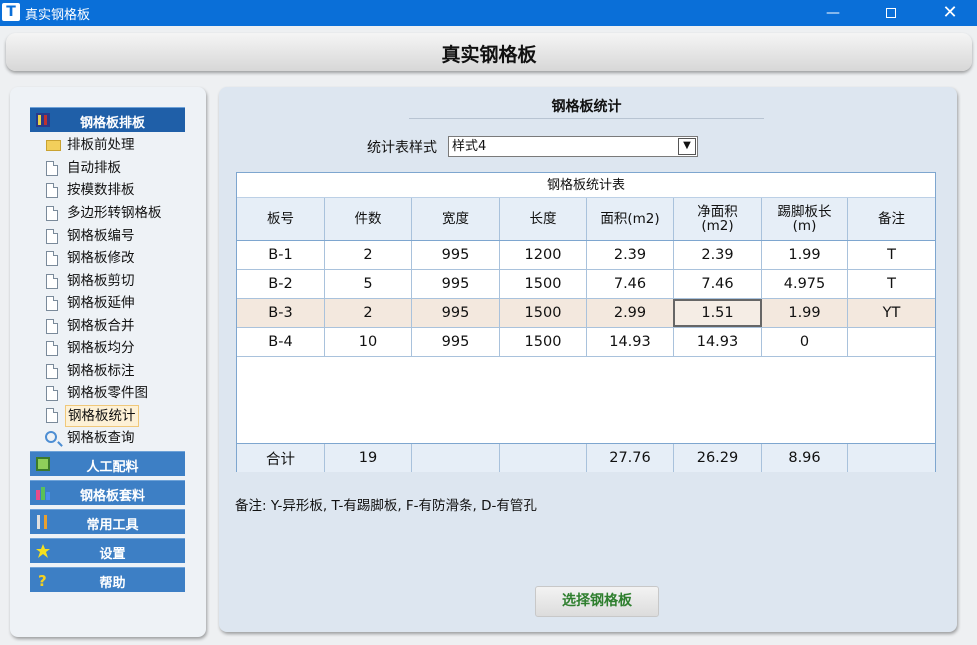  Describe the element at coordinates (101, 348) in the screenshot. I see `sidebar-item-label: 钢格板均分` at that location.